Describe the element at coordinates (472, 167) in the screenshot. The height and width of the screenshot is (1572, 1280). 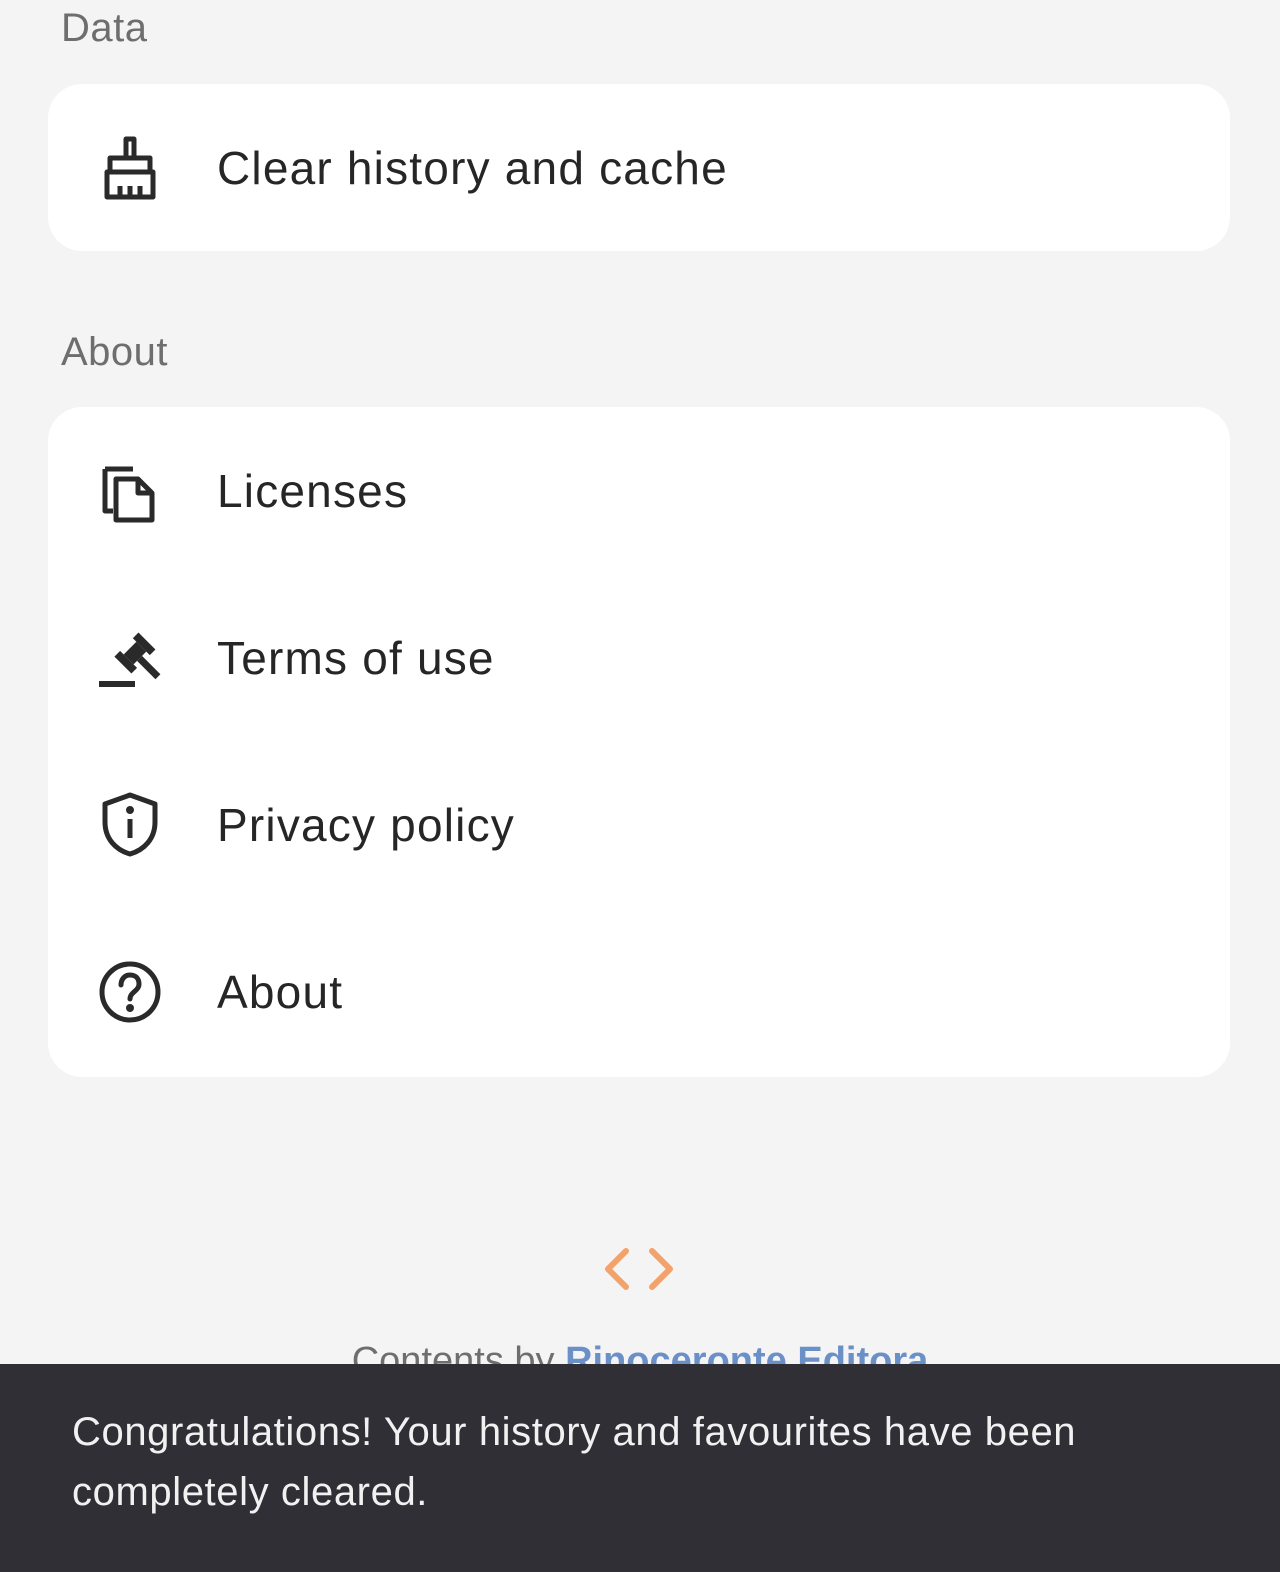
I see `clear-history-and-cache-label: Clear history and cache` at that location.